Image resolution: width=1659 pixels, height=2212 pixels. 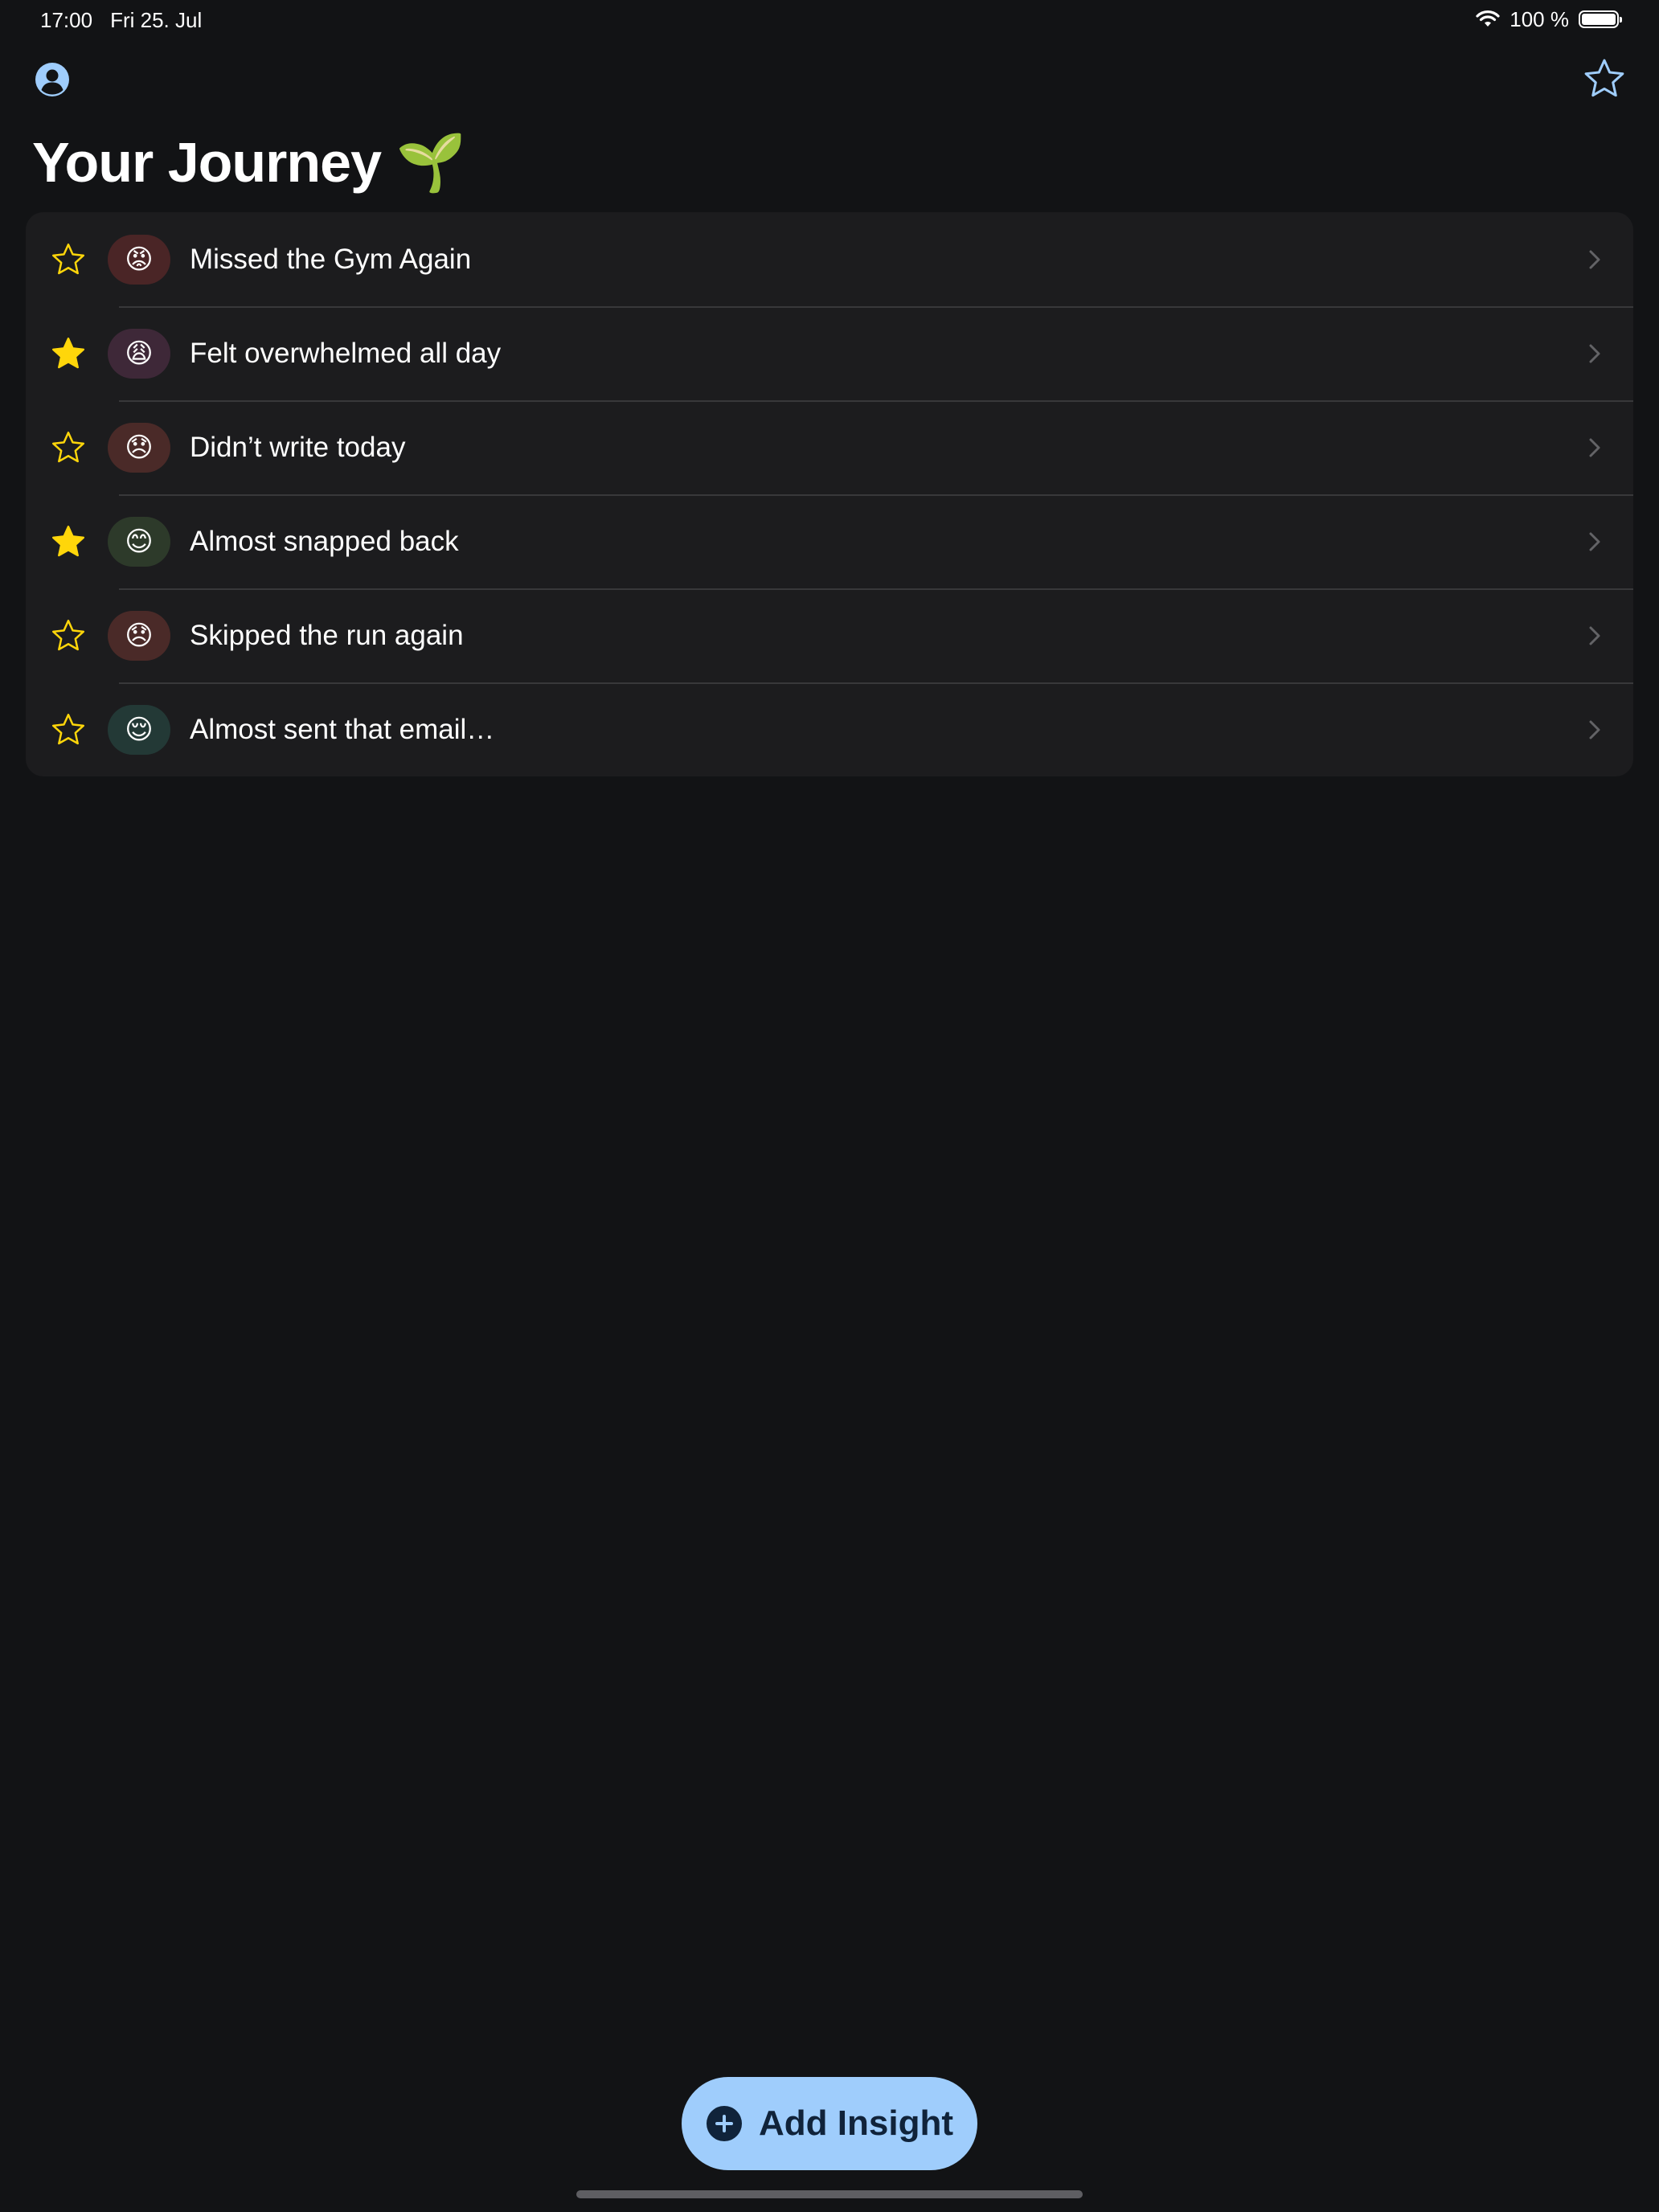 What do you see at coordinates (66, 20) in the screenshot?
I see `status-time: 17:00` at bounding box center [66, 20].